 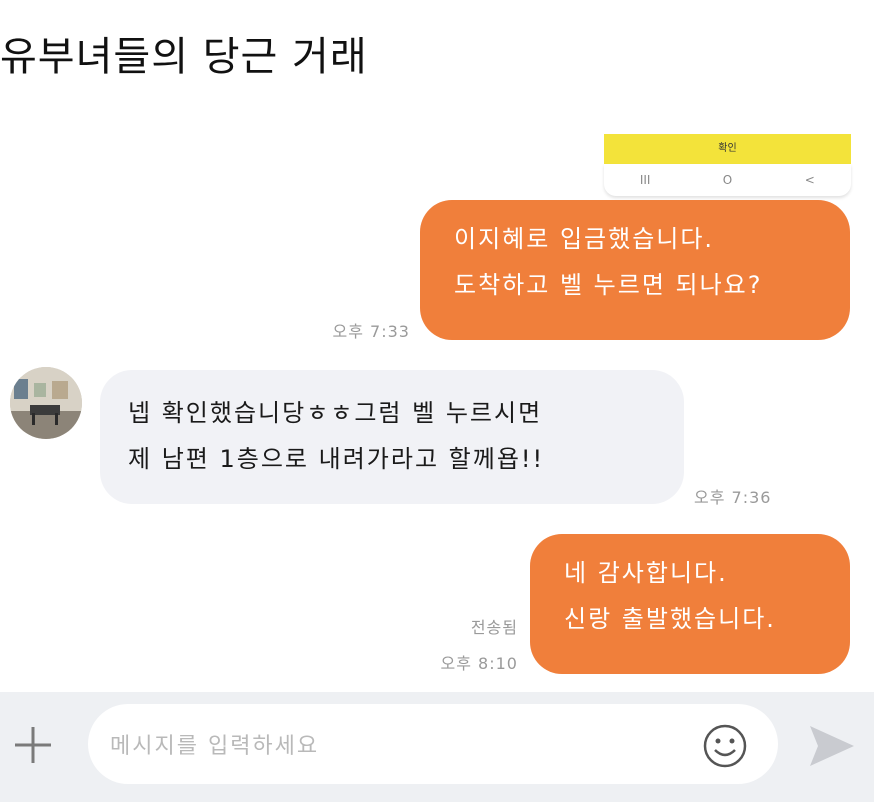 What do you see at coordinates (335, 413) in the screenshot?
I see `message-line: 넵 확인했습니당ㅎㅎ그럼 벨 누르시면` at bounding box center [335, 413].